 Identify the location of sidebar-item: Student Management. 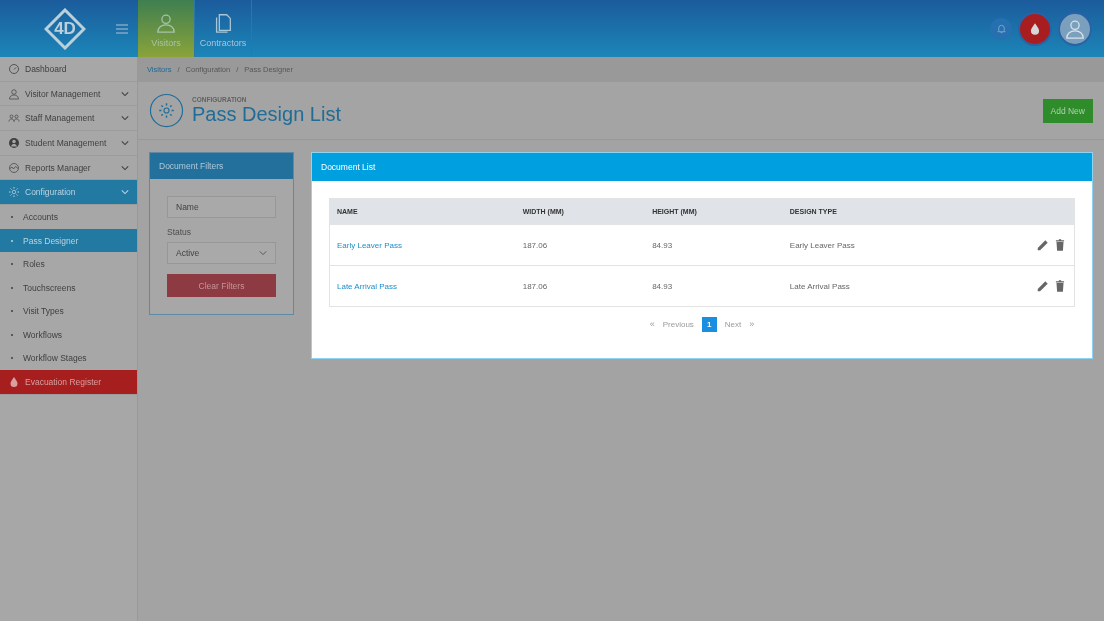
(68, 143).